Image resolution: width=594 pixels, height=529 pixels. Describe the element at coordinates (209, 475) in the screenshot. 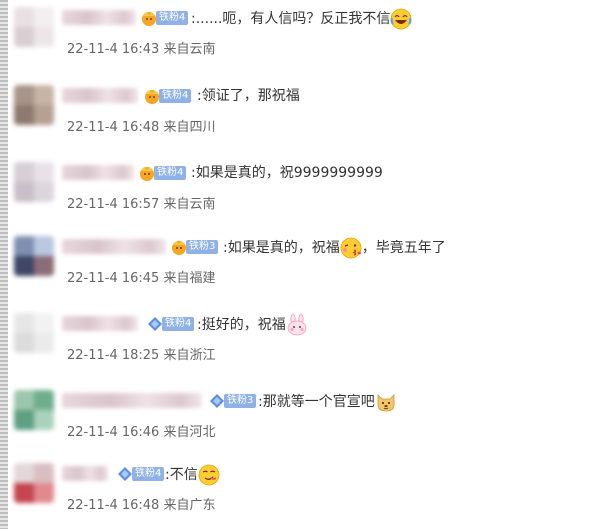

I see `smirk-emoji-icon` at that location.